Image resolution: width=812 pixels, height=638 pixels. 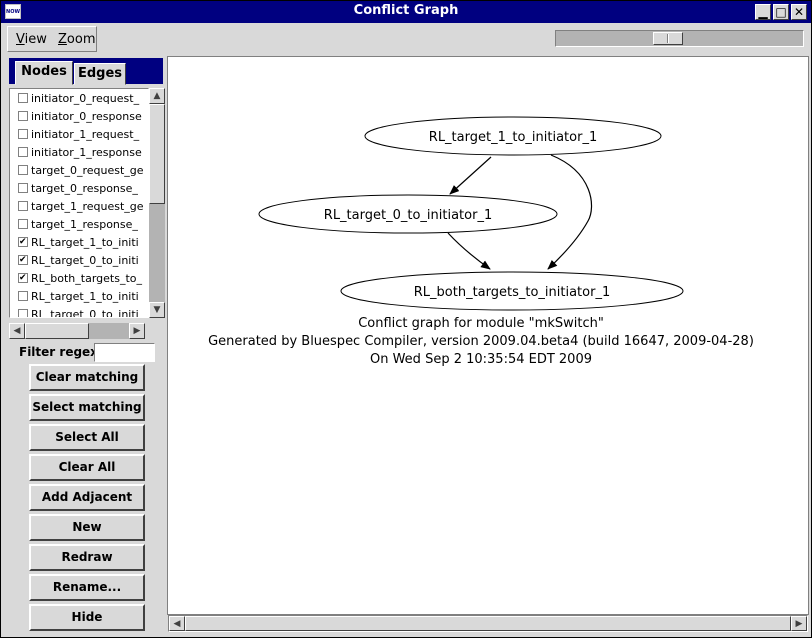 I want to click on canvas-scroll-thumb, so click(x=488, y=623).